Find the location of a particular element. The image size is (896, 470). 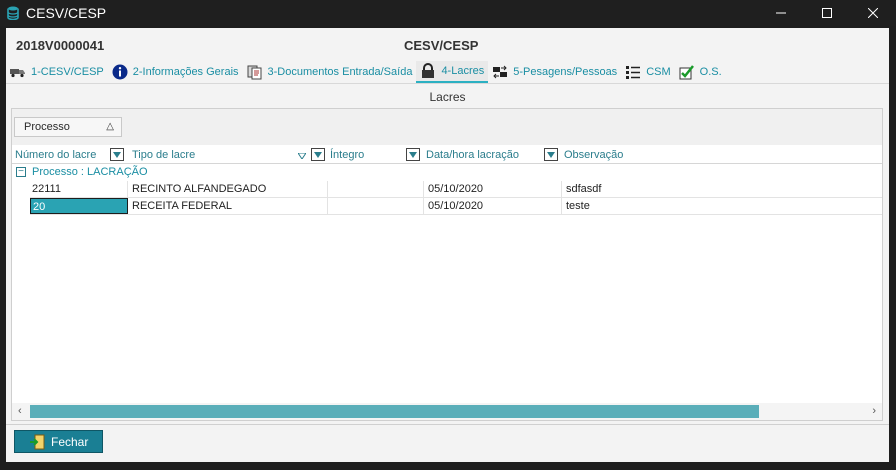

scroll-left-icon: ‹ is located at coordinates (20, 411).